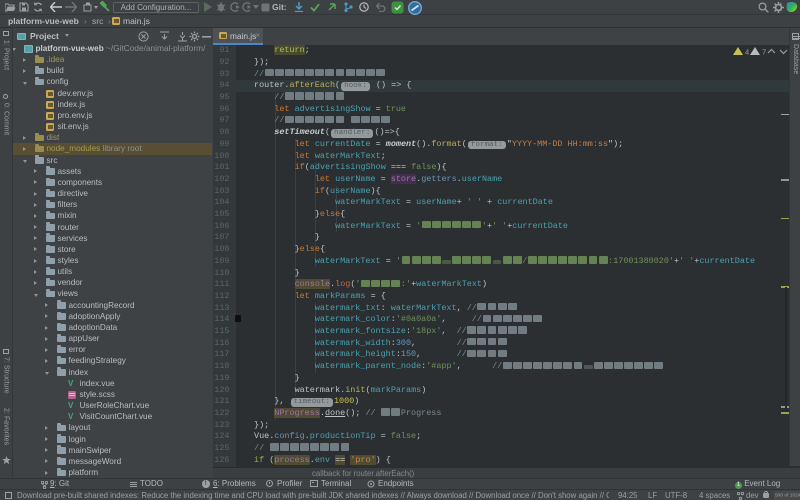 Image resolution: width=800 pixels, height=500 pixels. What do you see at coordinates (747, 52) in the screenshot?
I see `svg-text: 4` at bounding box center [747, 52].